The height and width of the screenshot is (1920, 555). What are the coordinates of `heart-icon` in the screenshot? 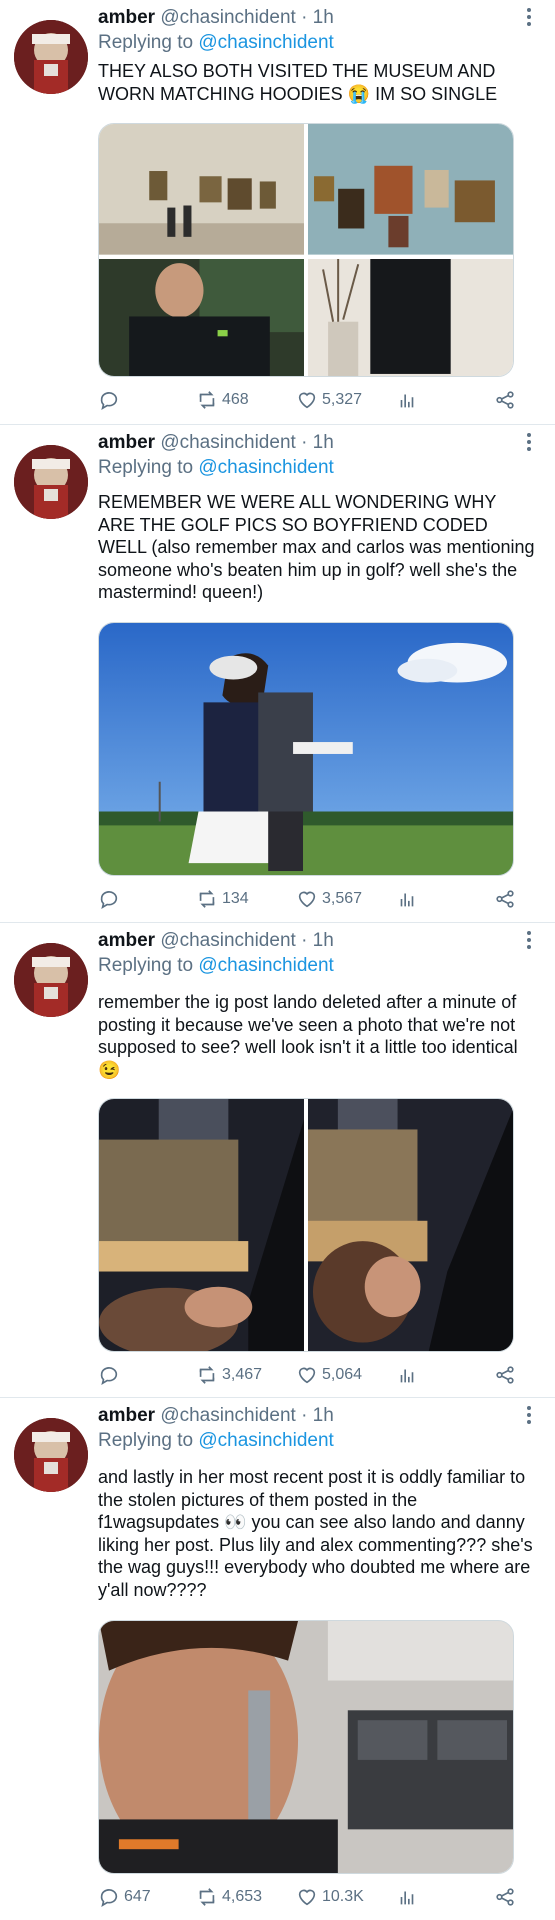 It's located at (307, 1375).